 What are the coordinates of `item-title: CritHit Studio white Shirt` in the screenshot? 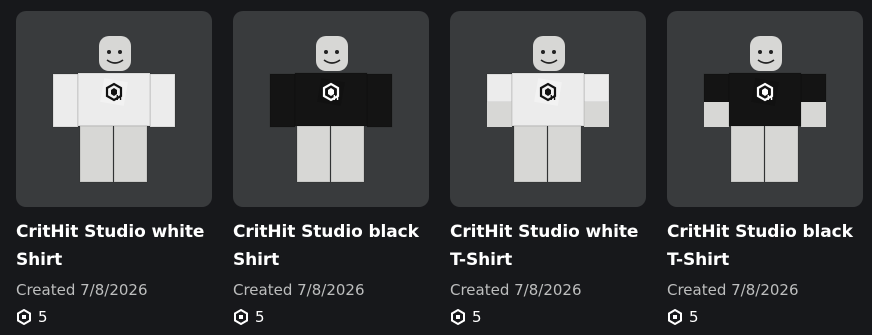 It's located at (114, 246).